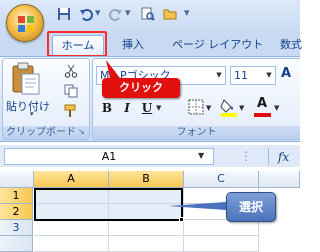 The image size is (320, 252). What do you see at coordinates (71, 179) in the screenshot?
I see `column-header-a: A` at bounding box center [71, 179].